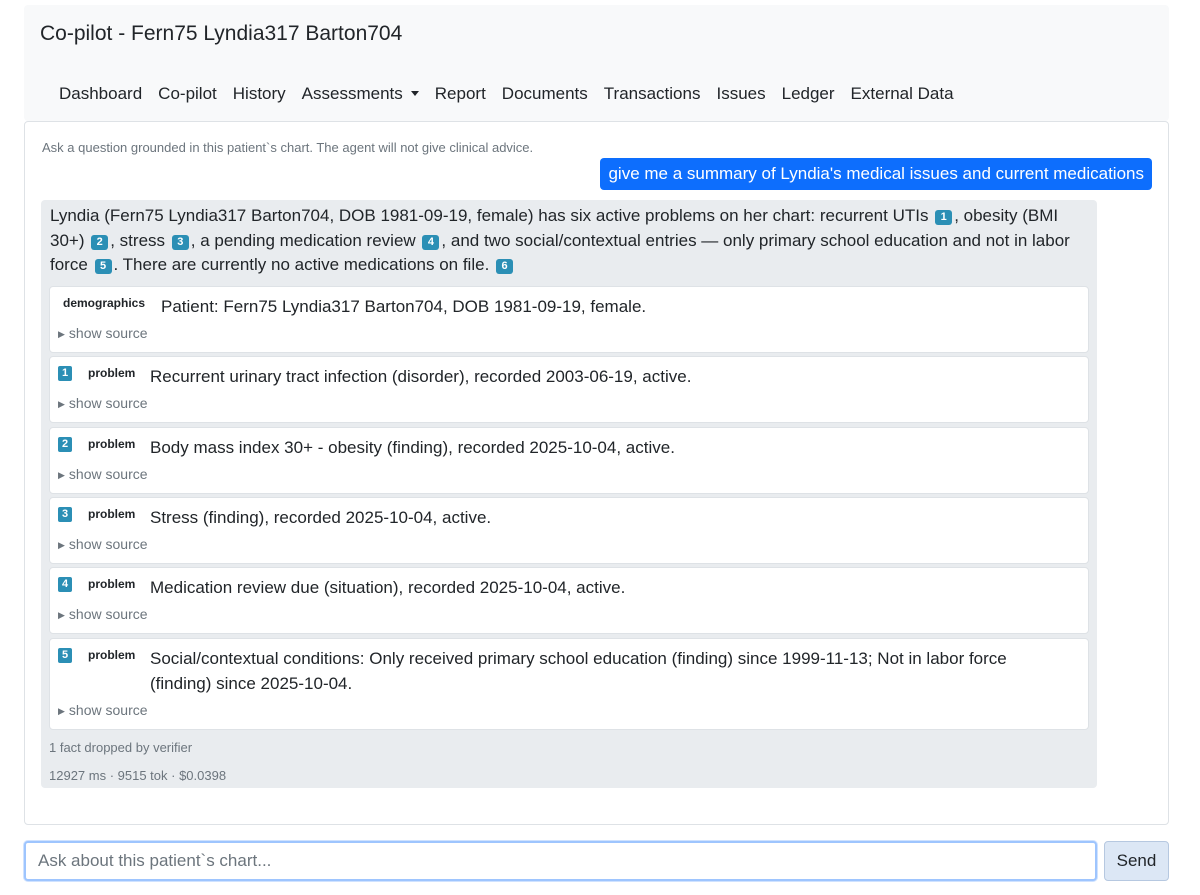 Image resolution: width=1200 pixels, height=895 pixels. What do you see at coordinates (221, 33) in the screenshot?
I see `app-title: Co-pilot - Fern75 Lyndia317 Barton704` at bounding box center [221, 33].